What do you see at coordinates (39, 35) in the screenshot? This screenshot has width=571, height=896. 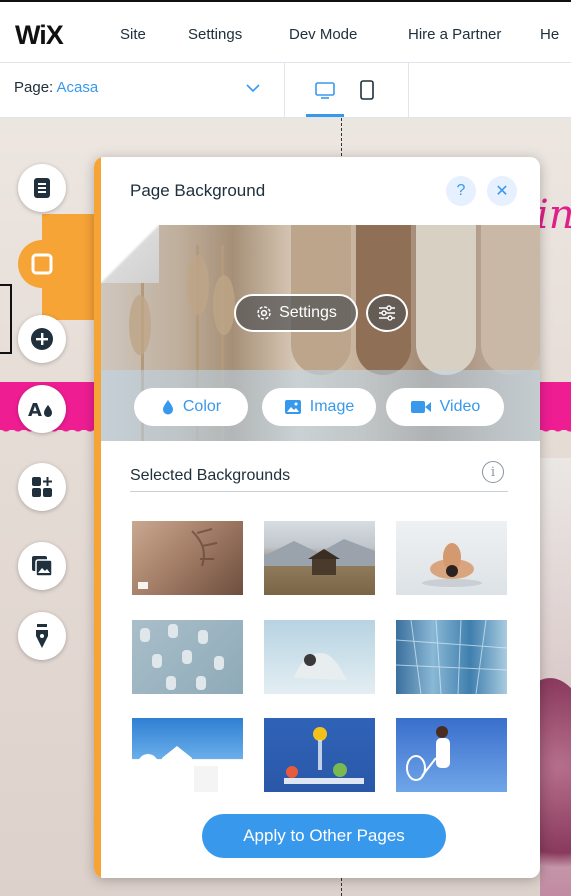 I see `wix-logo: WiX` at bounding box center [39, 35].